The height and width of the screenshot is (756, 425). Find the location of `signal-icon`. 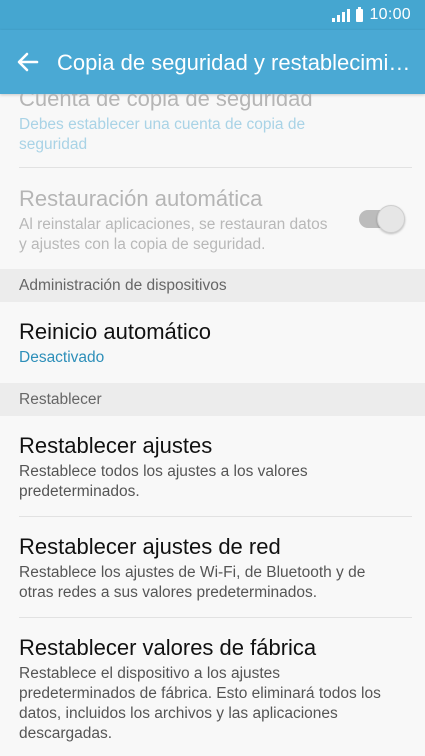

signal-icon is located at coordinates (341, 15).